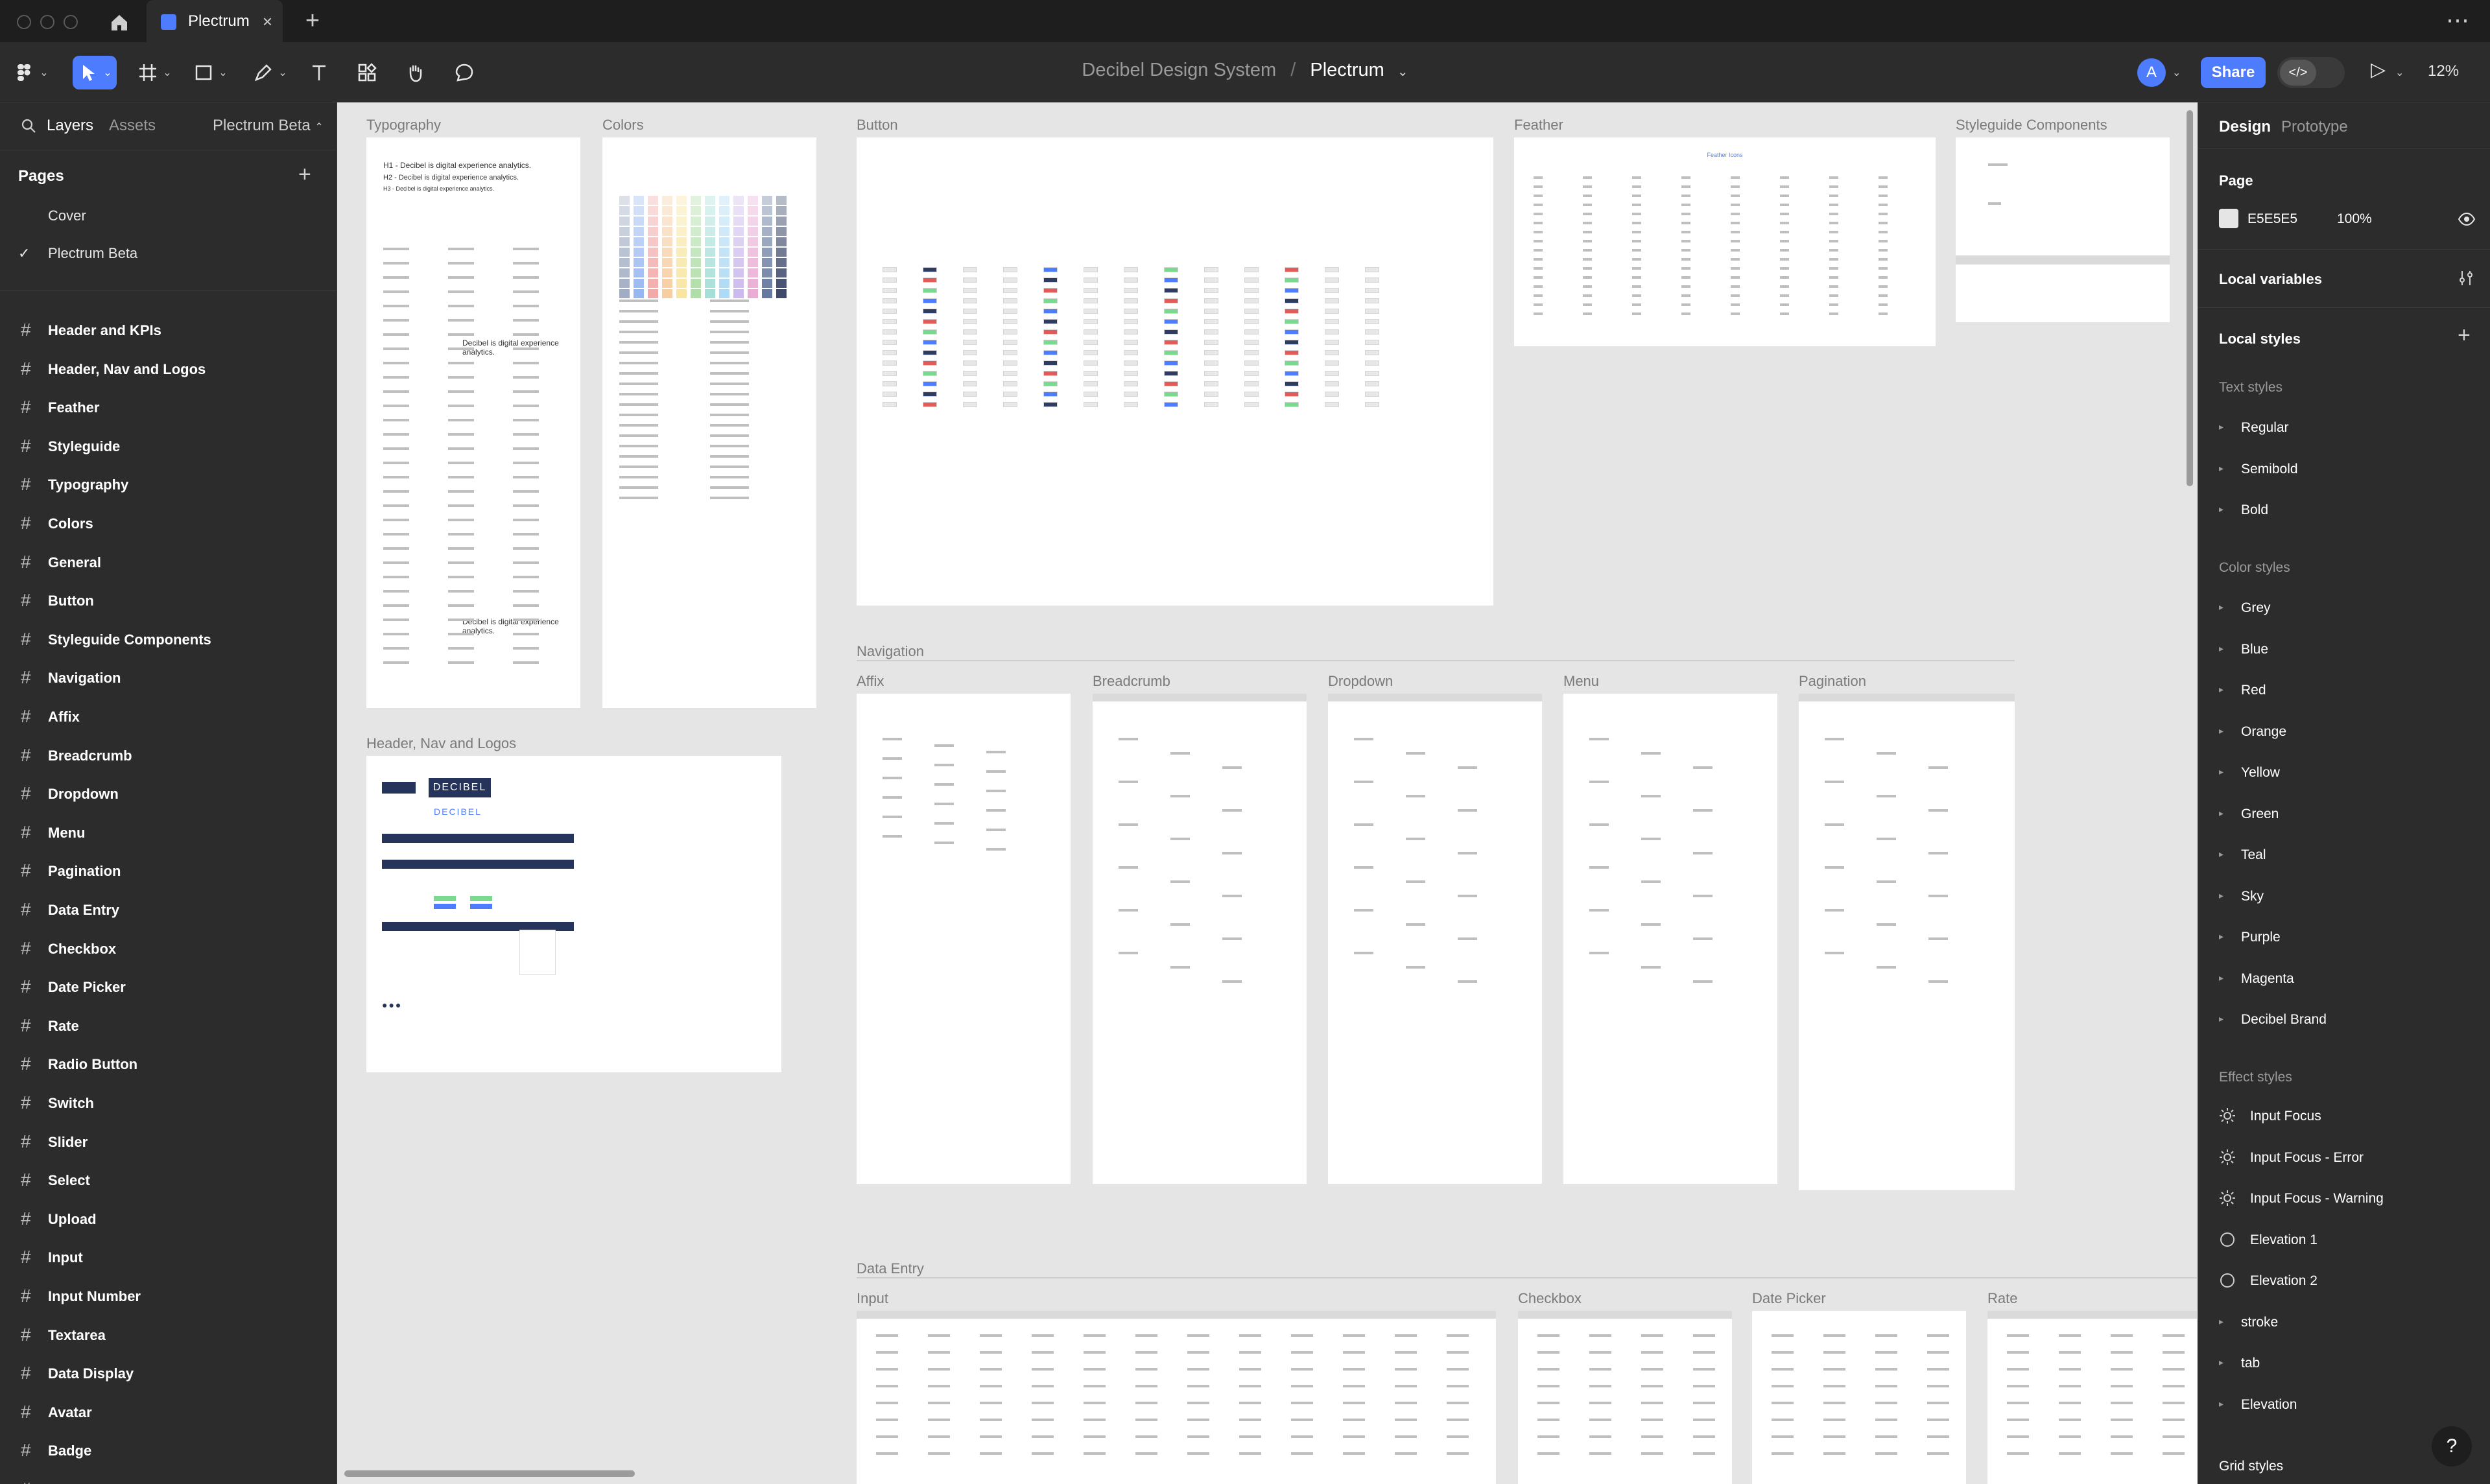  What do you see at coordinates (441, 743) in the screenshot?
I see `frame-label-header-nav-logos: Header, Nav and Logos` at bounding box center [441, 743].